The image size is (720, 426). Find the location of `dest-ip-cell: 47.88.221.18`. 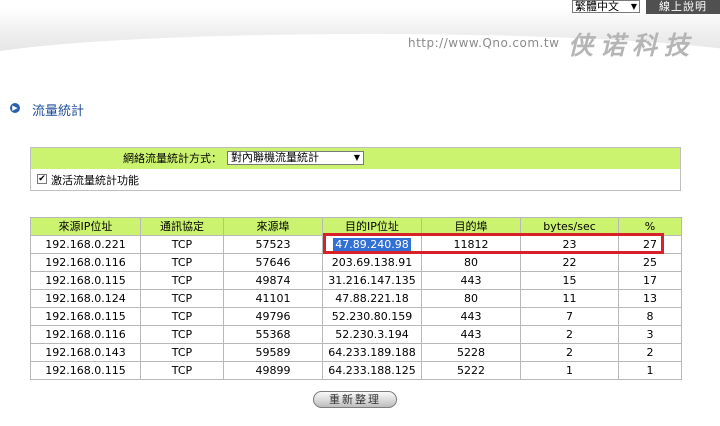

dest-ip-cell: 47.88.221.18 is located at coordinates (372, 298).